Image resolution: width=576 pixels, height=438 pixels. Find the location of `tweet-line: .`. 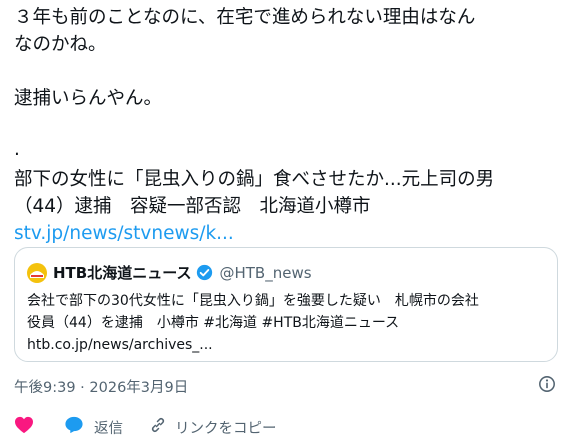

tweet-line: . is located at coordinates (17, 149).